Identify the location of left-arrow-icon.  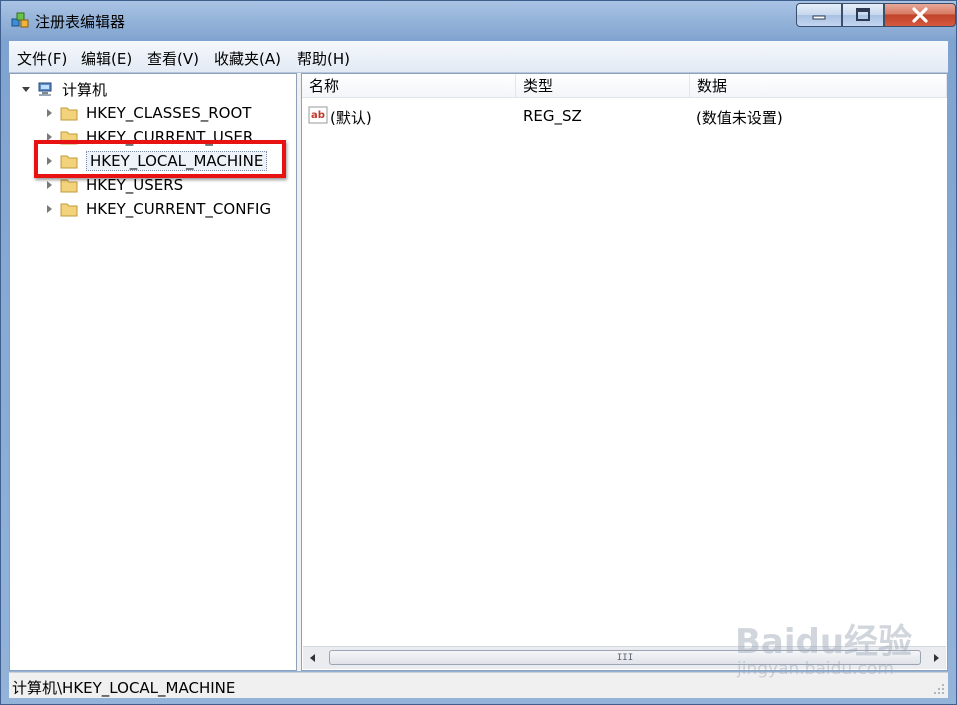
(312, 658).